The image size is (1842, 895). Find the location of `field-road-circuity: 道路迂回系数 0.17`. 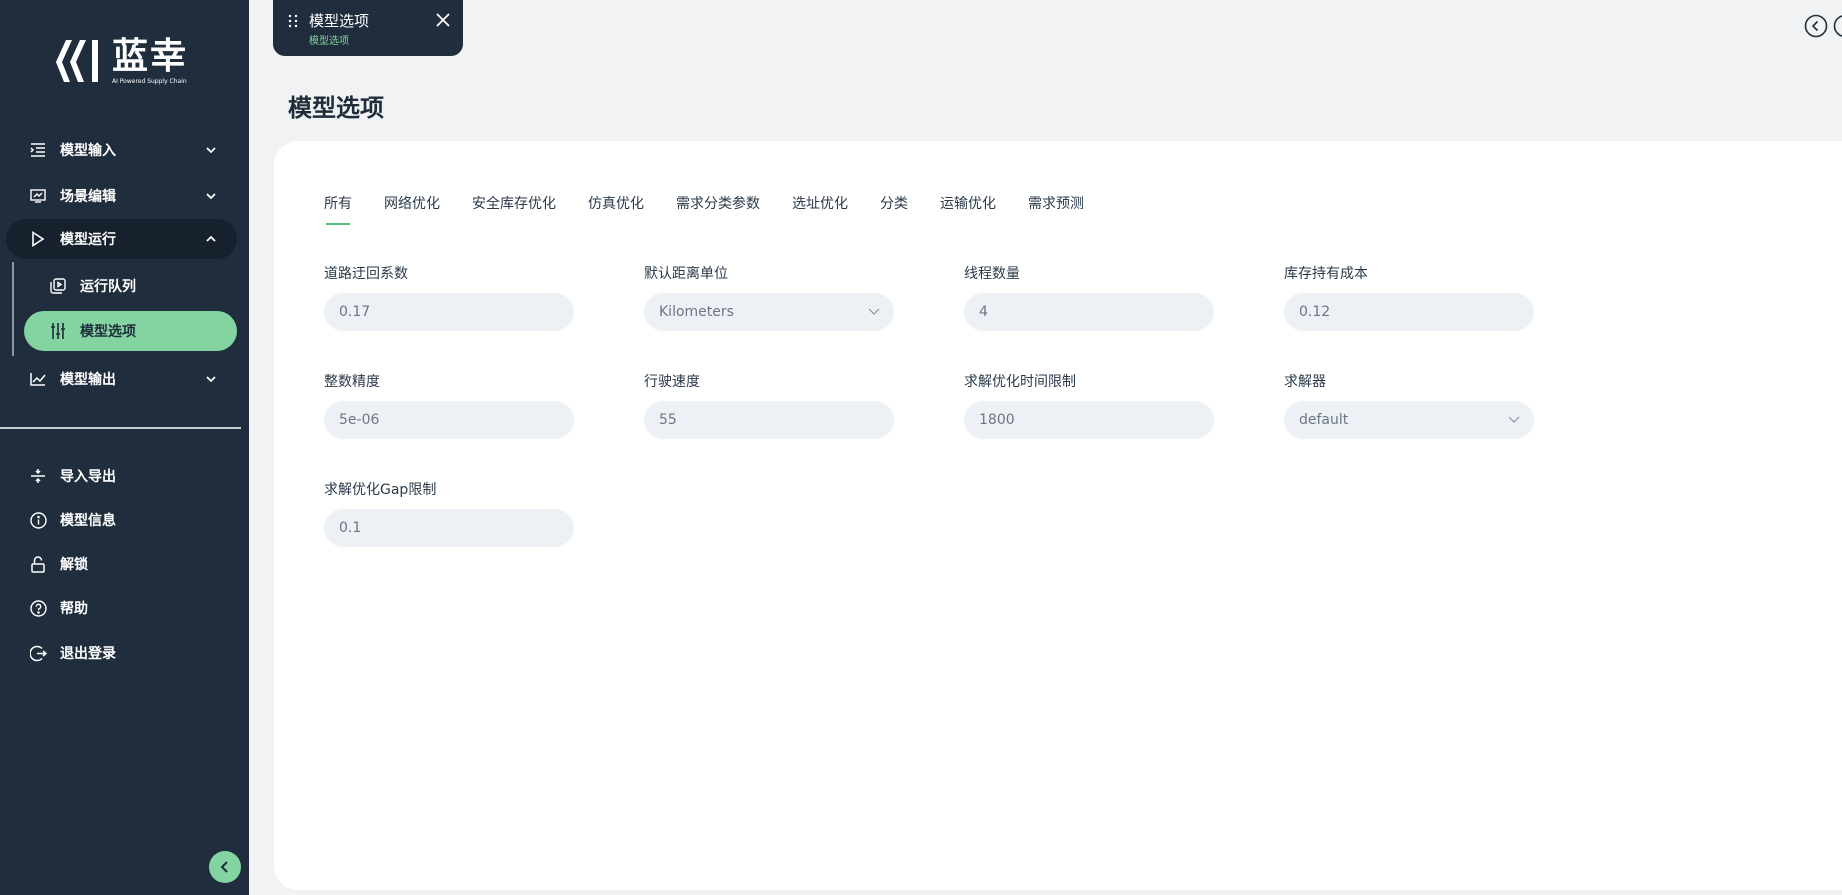

field-road-circuity: 道路迂回系数 0.17 is located at coordinates (449, 297).